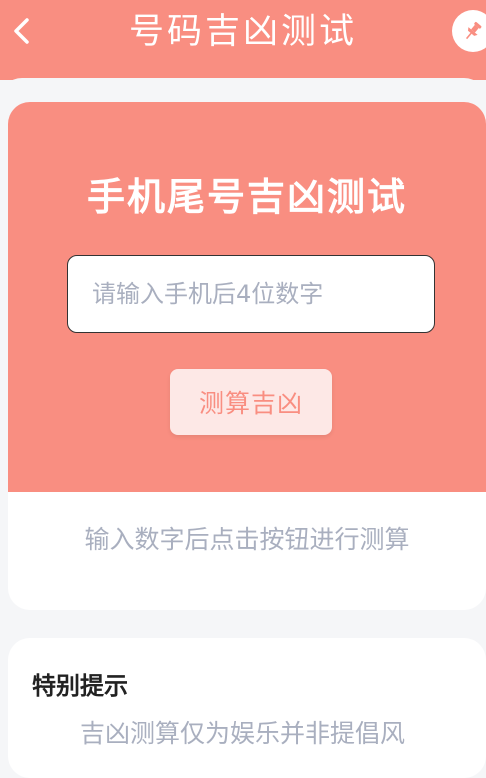 This screenshot has height=778, width=486. Describe the element at coordinates (251, 294) in the screenshot. I see `phone-digits-input` at that location.